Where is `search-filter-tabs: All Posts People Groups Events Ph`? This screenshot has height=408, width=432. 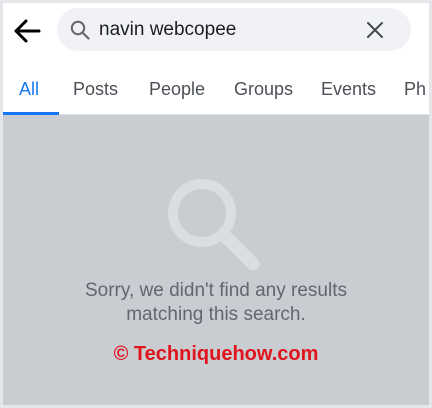 search-filter-tabs: All Posts People Groups Events Ph is located at coordinates (216, 88).